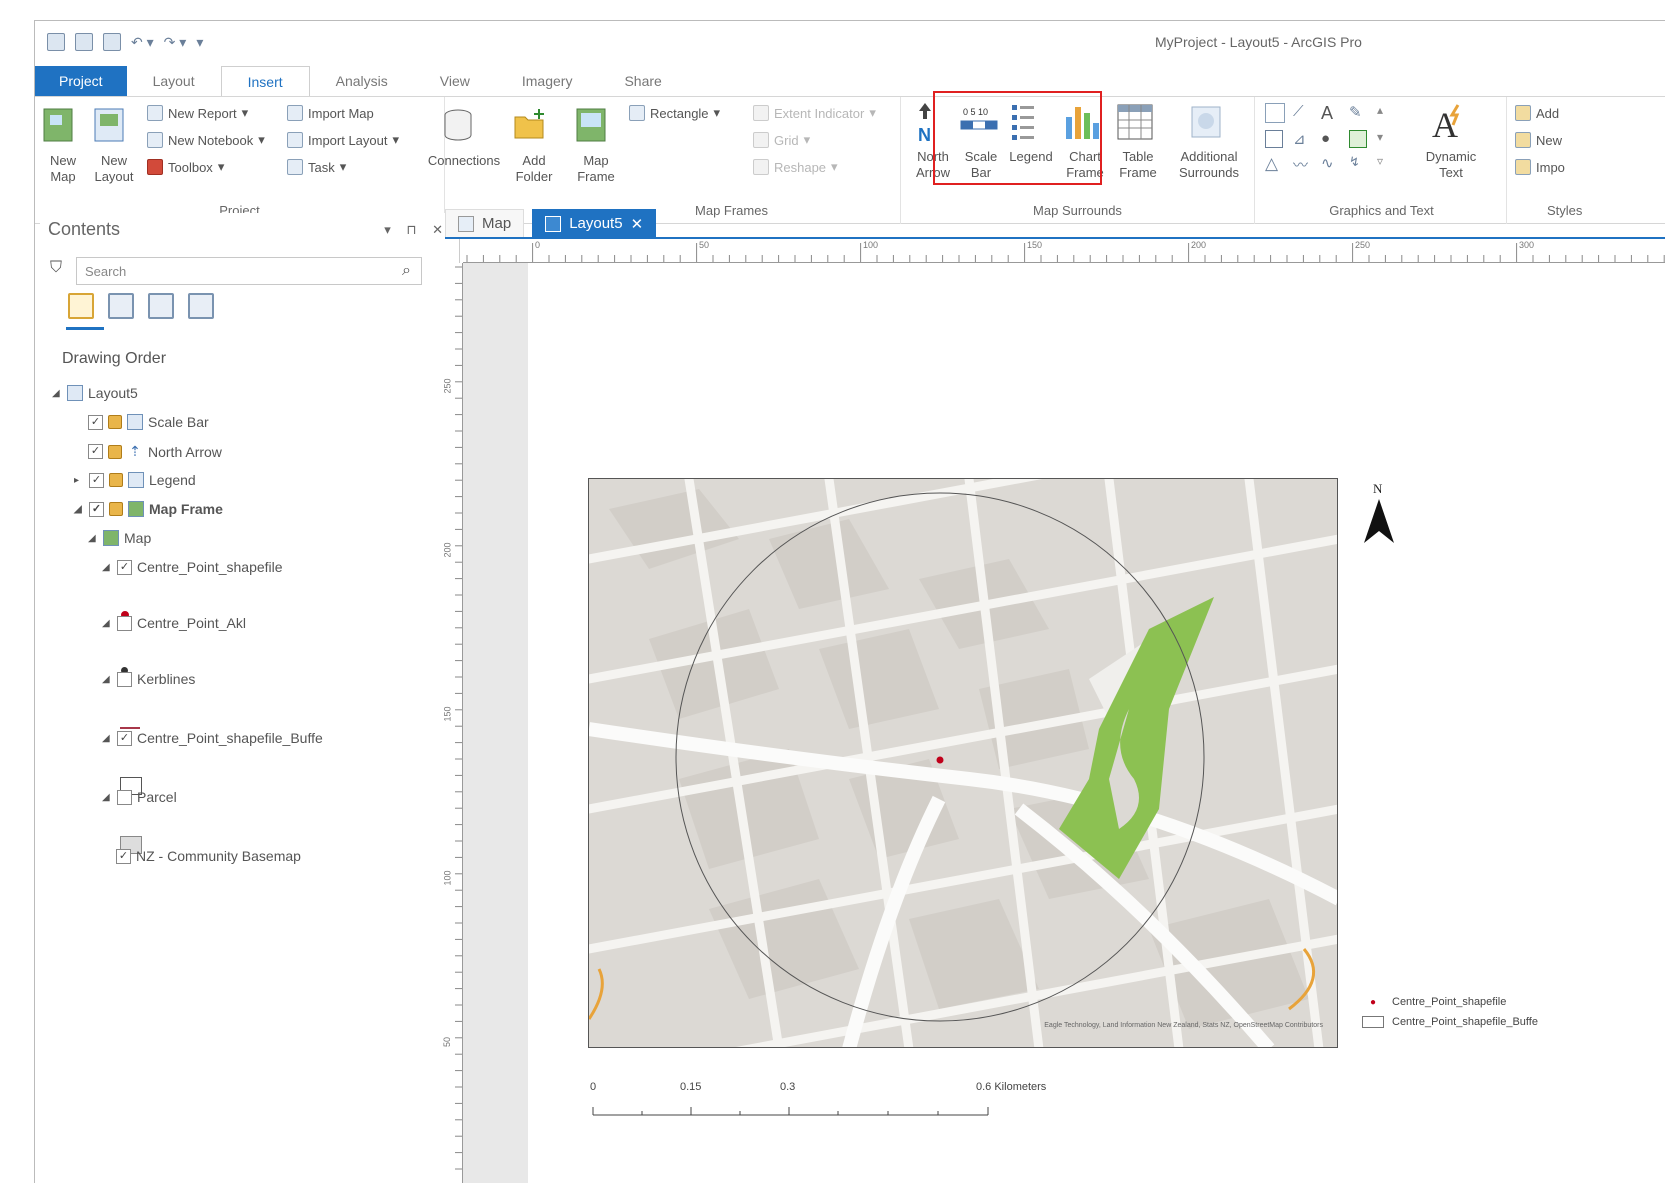 The image size is (1665, 1183). What do you see at coordinates (781, 140) in the screenshot?
I see `grid-button: Grid ▾` at bounding box center [781, 140].